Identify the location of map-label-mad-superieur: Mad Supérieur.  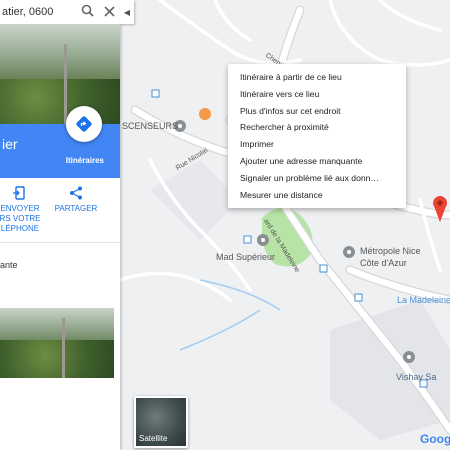
(246, 257).